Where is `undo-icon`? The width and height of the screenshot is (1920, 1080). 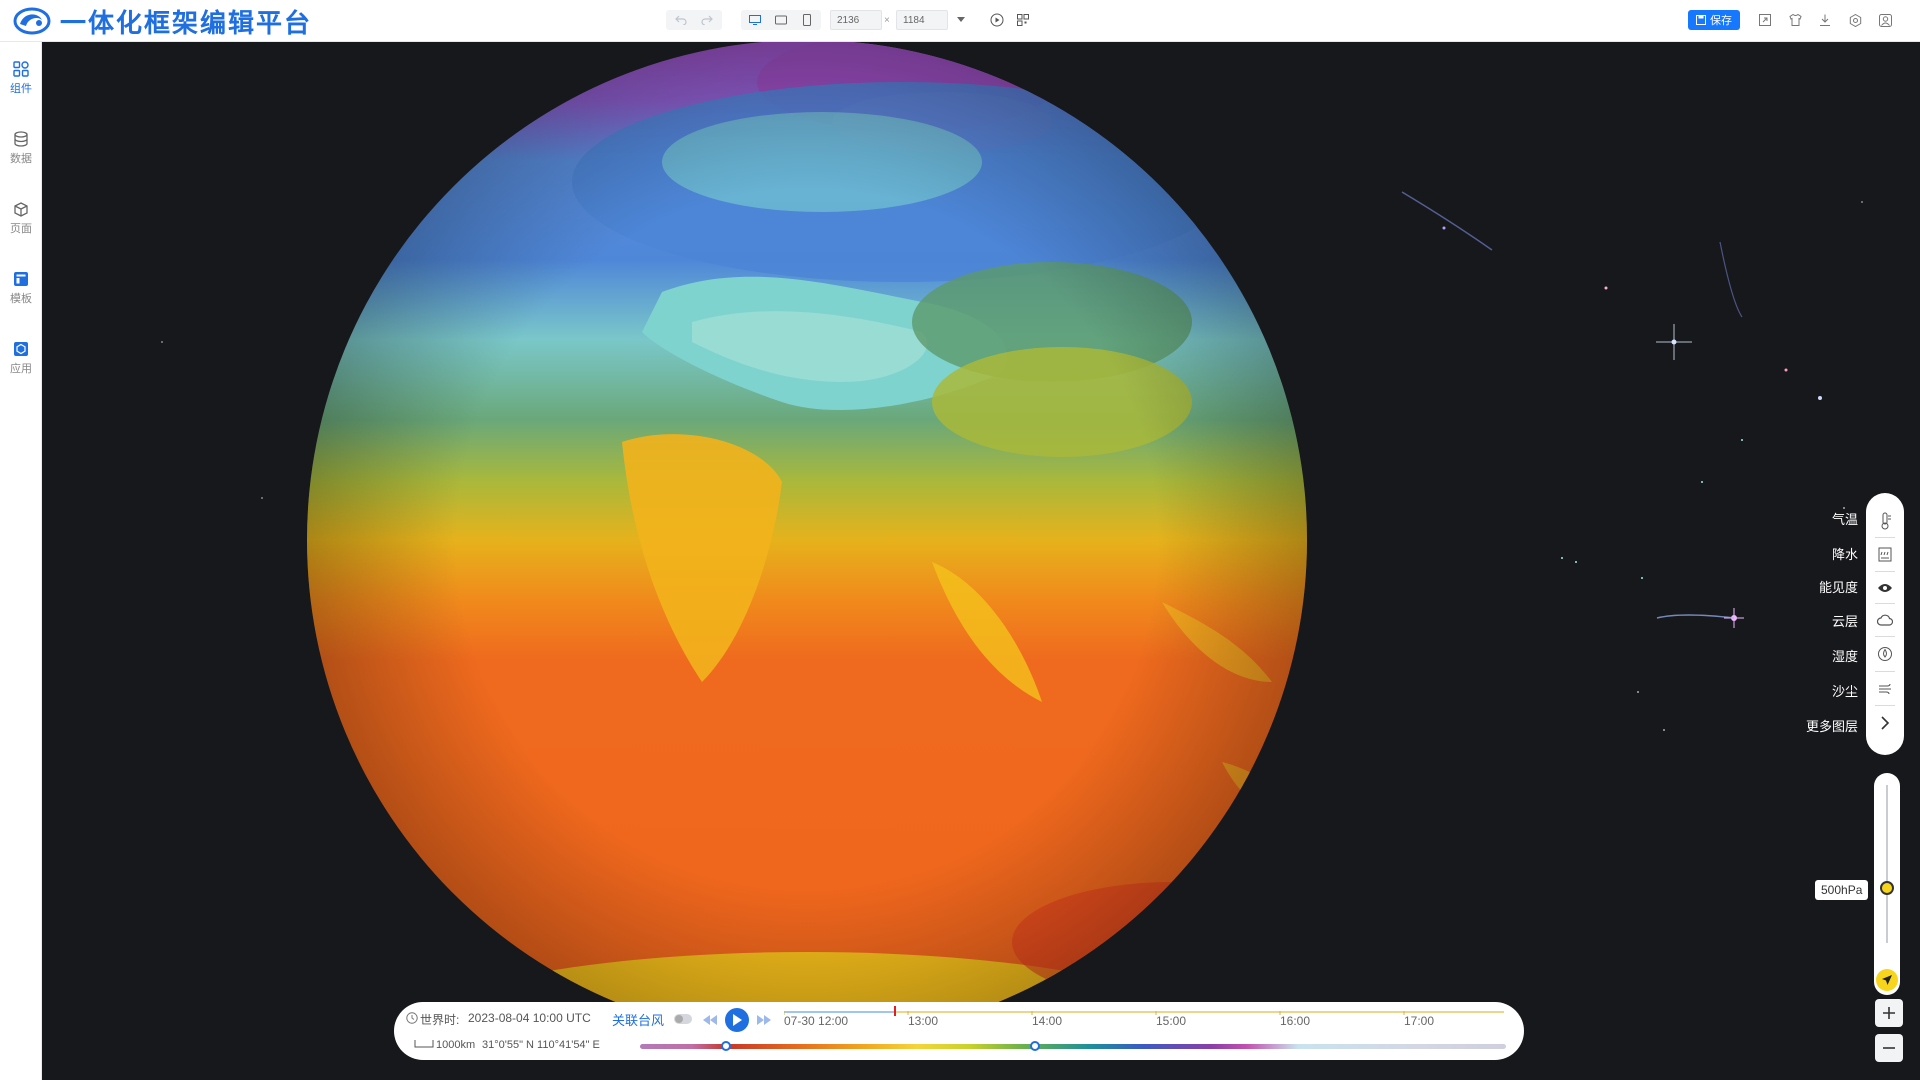 undo-icon is located at coordinates (681, 20).